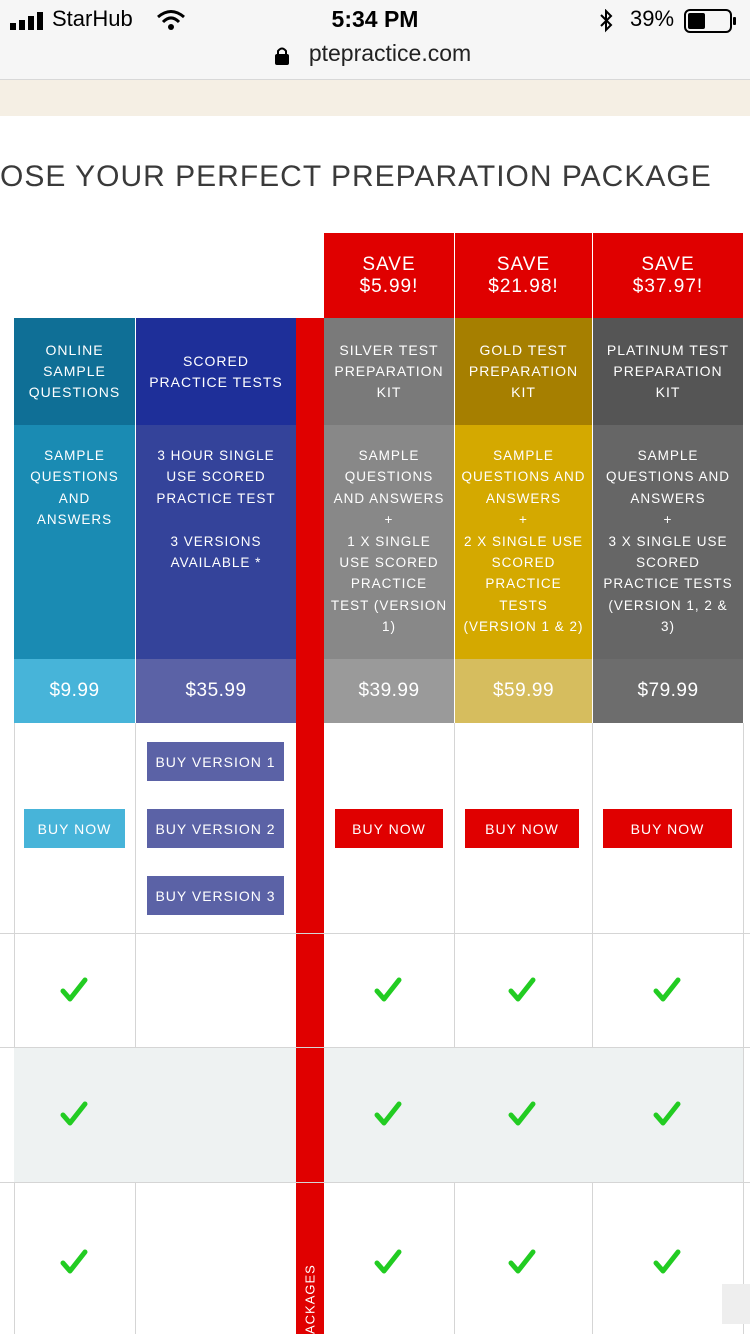 This screenshot has width=750, height=1334. What do you see at coordinates (389, 275) in the screenshot?
I see `save-banner-silver: SAVE $5.99!` at bounding box center [389, 275].